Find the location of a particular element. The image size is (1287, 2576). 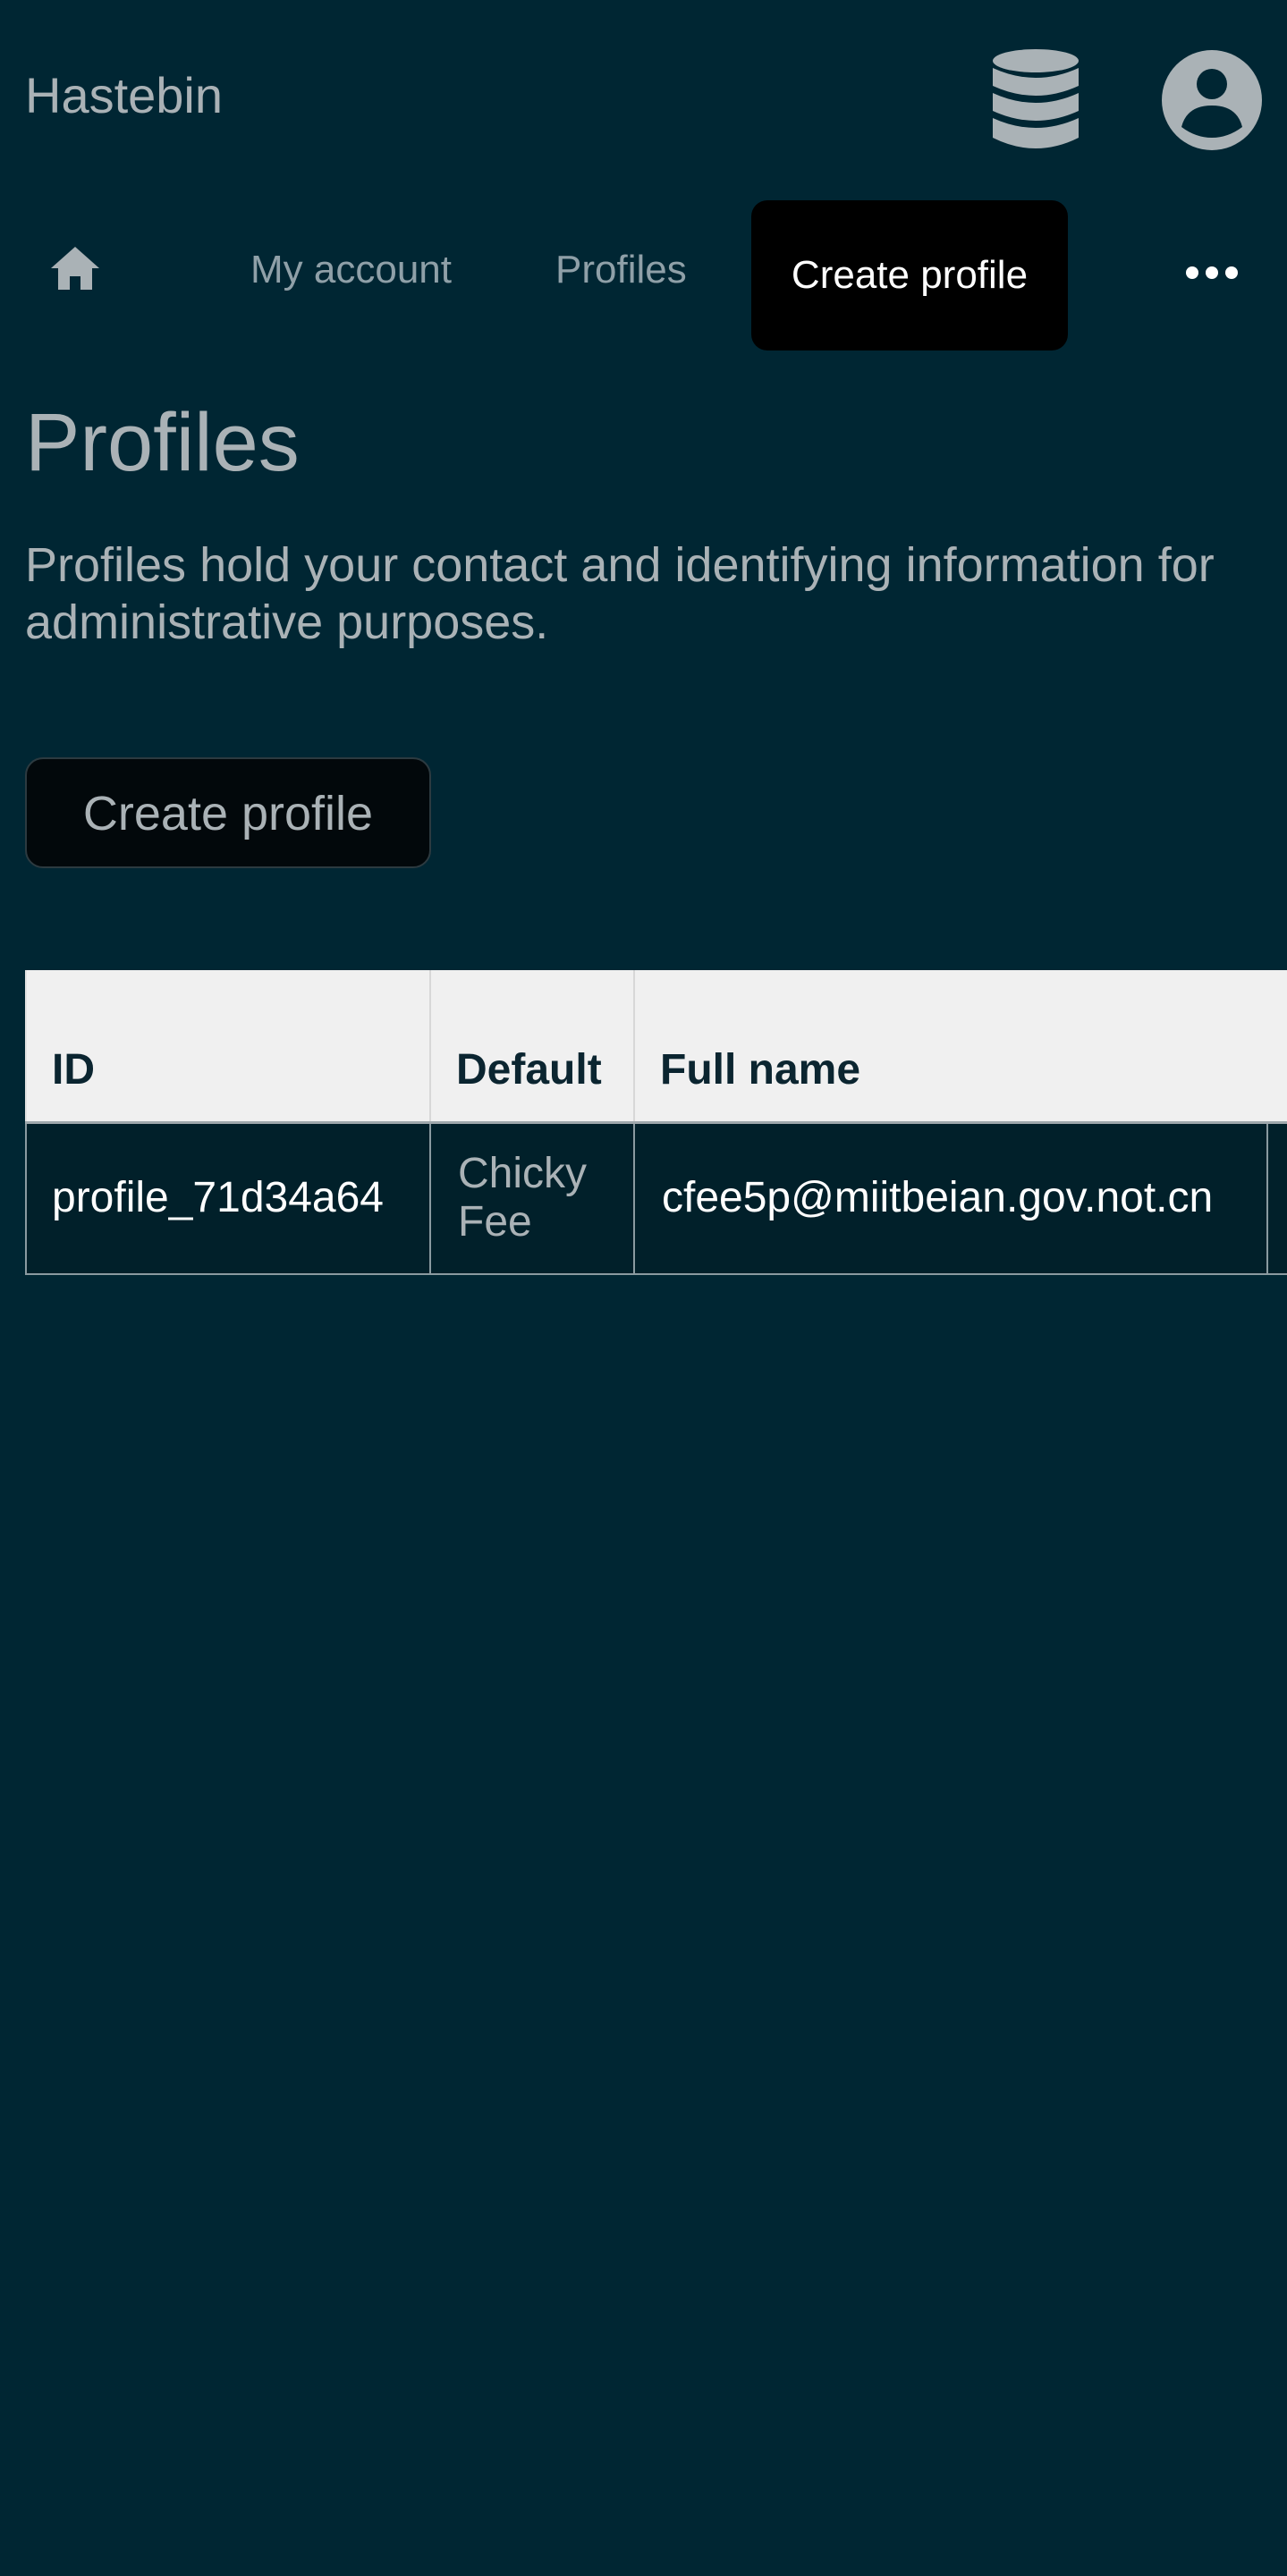

create-profile-button: Create profile is located at coordinates (228, 812).